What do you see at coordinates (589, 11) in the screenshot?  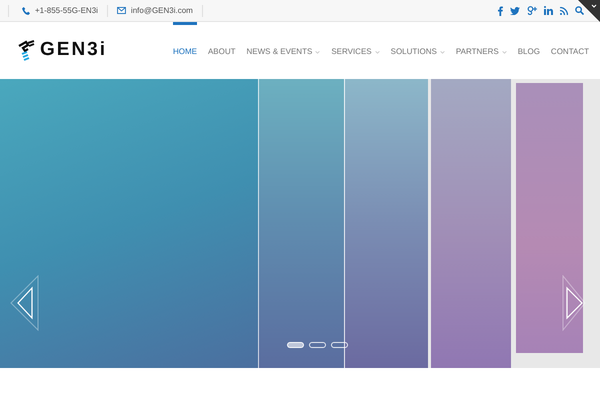 I see `corner-toggle` at bounding box center [589, 11].